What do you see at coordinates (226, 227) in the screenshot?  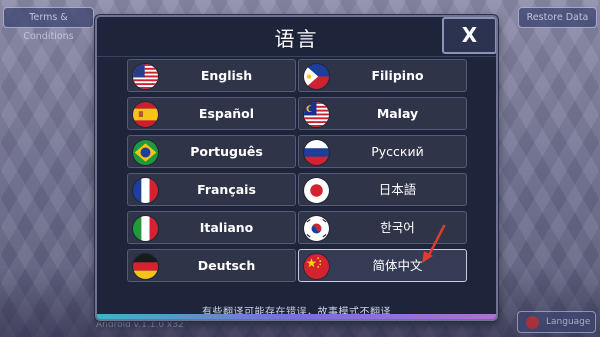 I see `language-label: Italiano` at bounding box center [226, 227].